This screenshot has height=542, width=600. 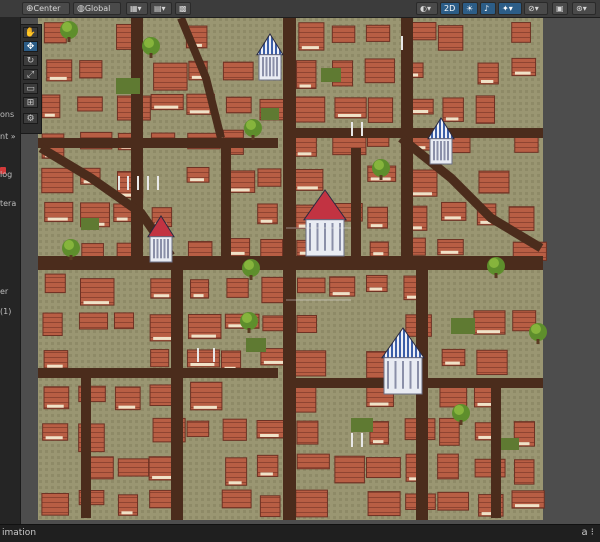 I want to click on rotate-tool-button: ↻, so click(x=30, y=60).